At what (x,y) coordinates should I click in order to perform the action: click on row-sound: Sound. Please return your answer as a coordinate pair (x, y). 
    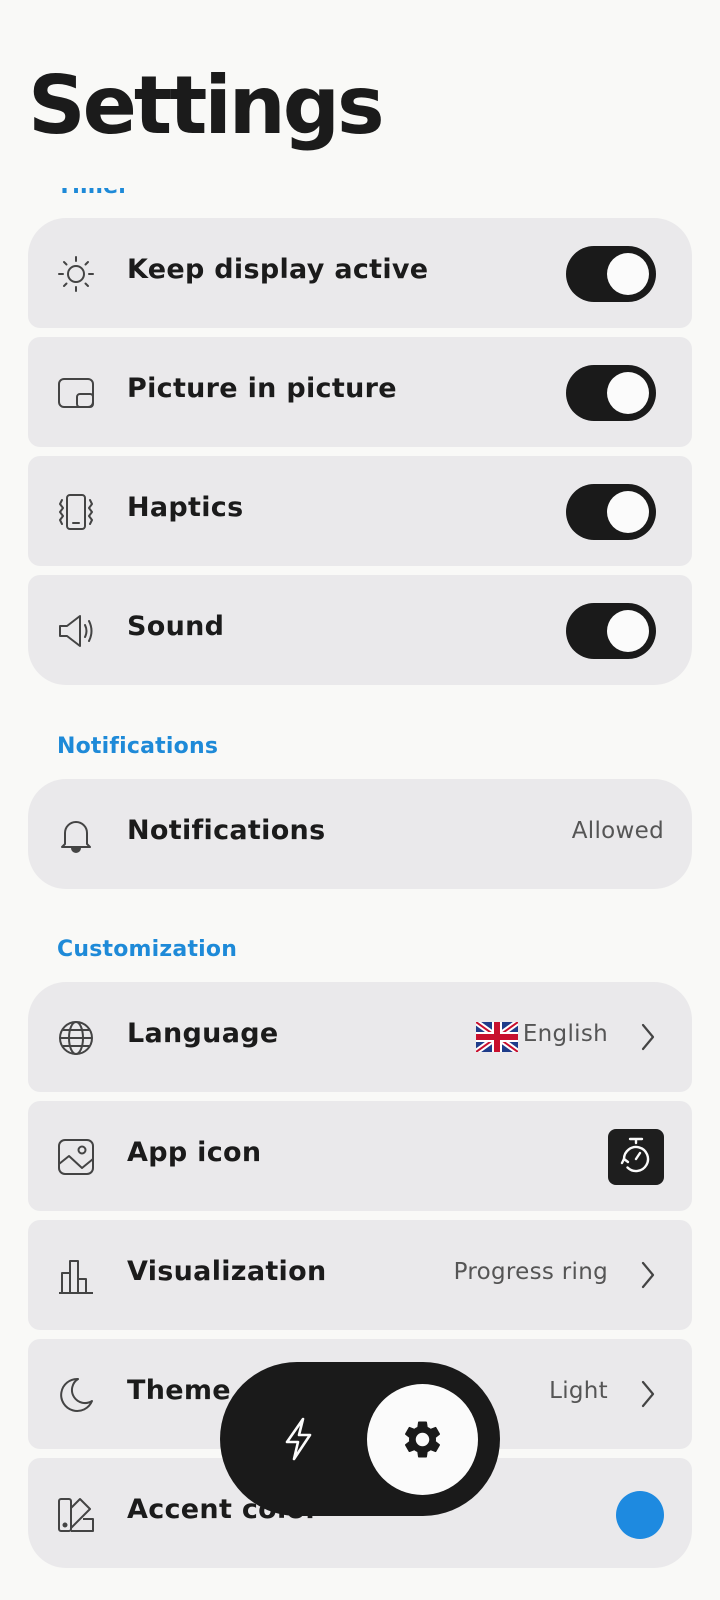
    Looking at the image, I should click on (360, 630).